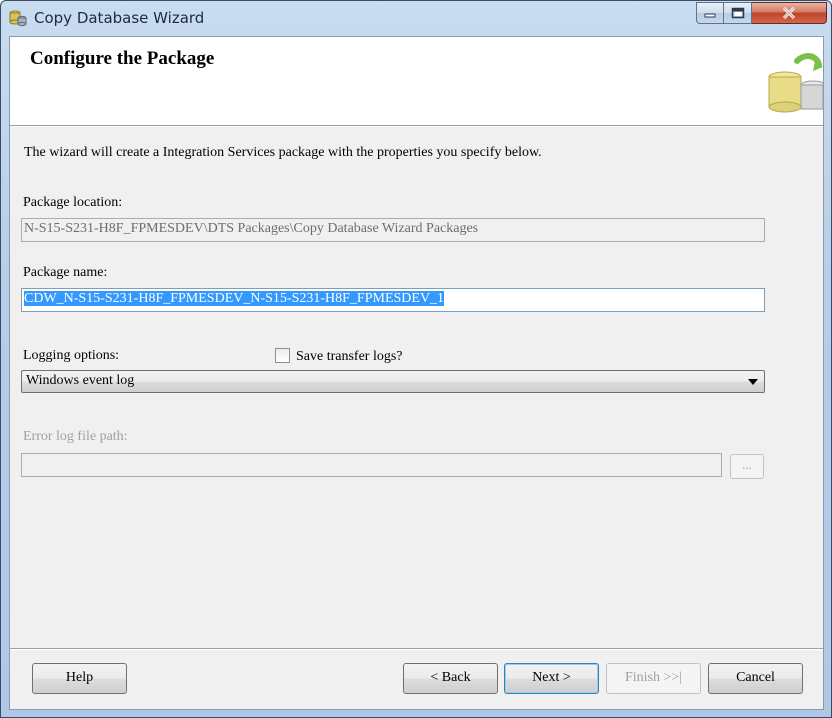 The width and height of the screenshot is (832, 718). Describe the element at coordinates (551, 678) in the screenshot. I see `next-button: Next >` at that location.